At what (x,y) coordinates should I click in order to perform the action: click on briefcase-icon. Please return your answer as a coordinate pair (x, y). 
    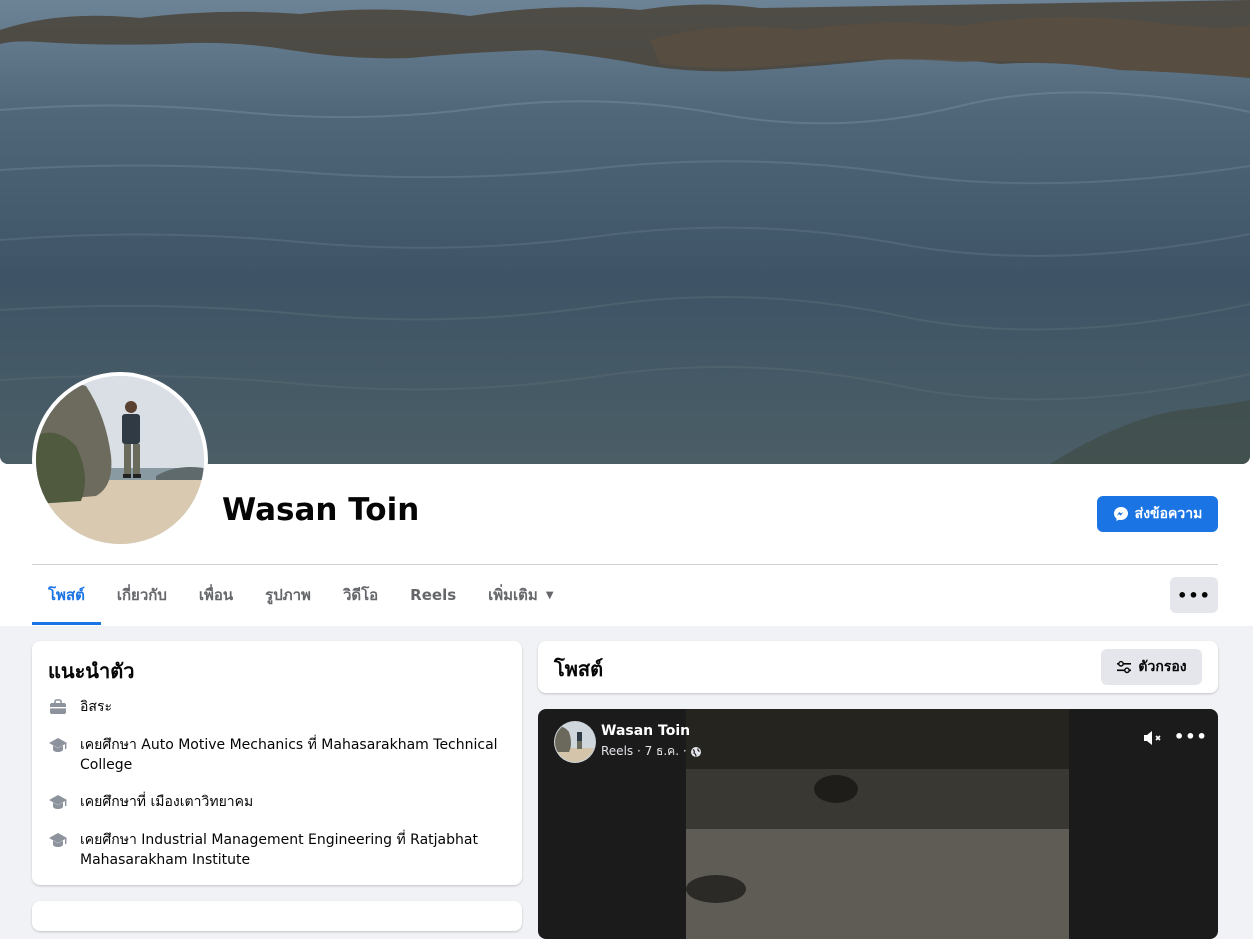
    Looking at the image, I should click on (58, 706).